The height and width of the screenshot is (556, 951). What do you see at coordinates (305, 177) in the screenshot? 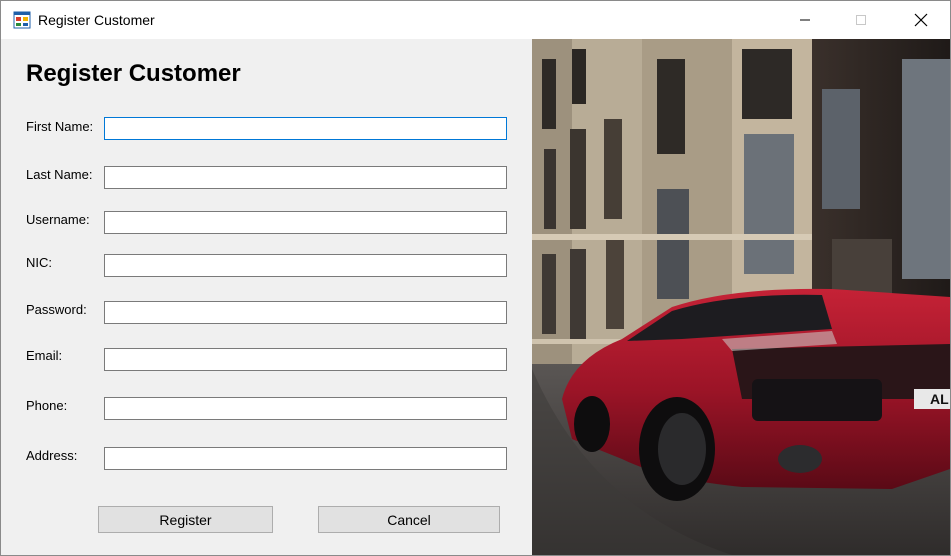
I see `last-name-field` at bounding box center [305, 177].